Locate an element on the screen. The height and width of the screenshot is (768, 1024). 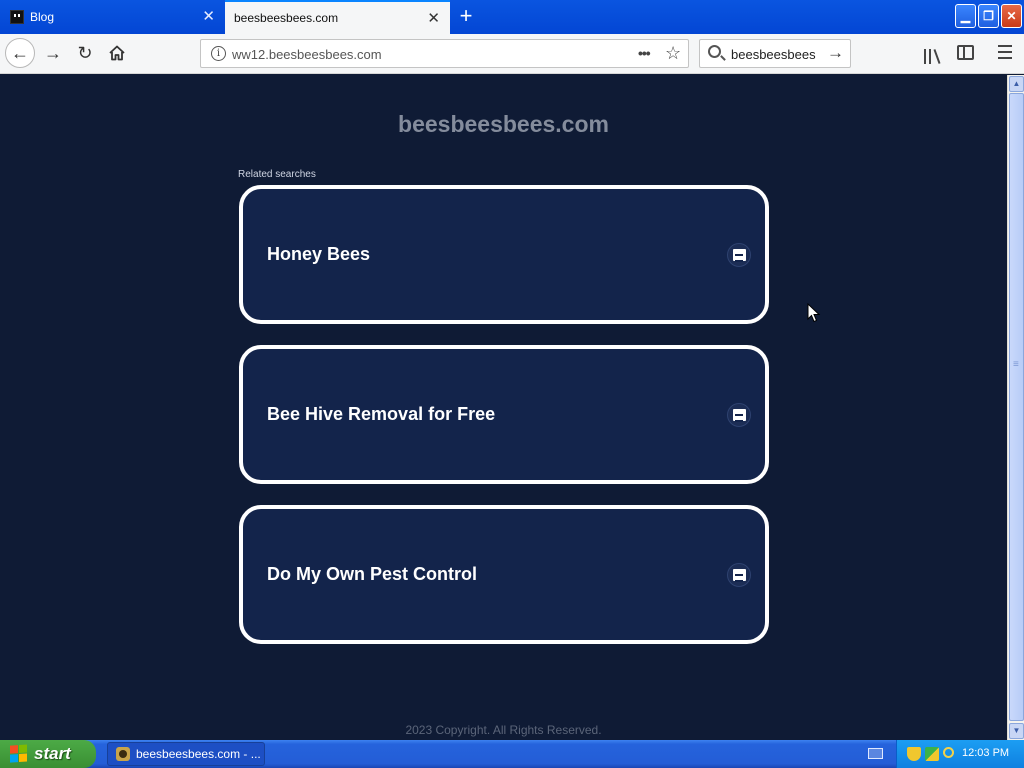
tab-label: Blog is located at coordinates (42, 17).